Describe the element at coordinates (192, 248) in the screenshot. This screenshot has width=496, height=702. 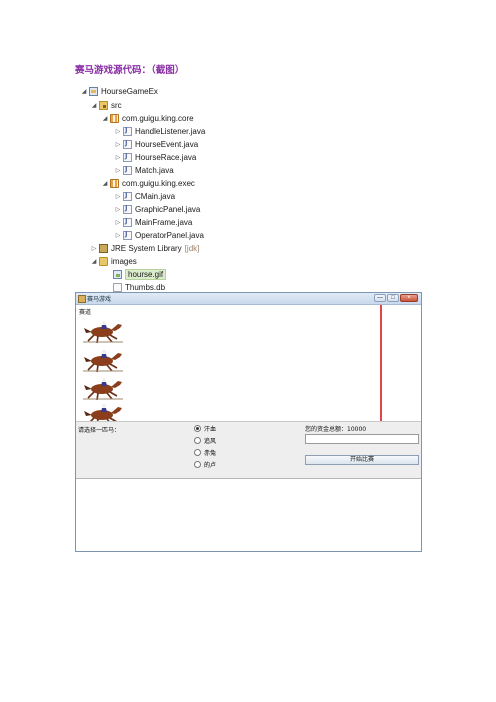
I see `jdk-tag: [jdk]` at that location.